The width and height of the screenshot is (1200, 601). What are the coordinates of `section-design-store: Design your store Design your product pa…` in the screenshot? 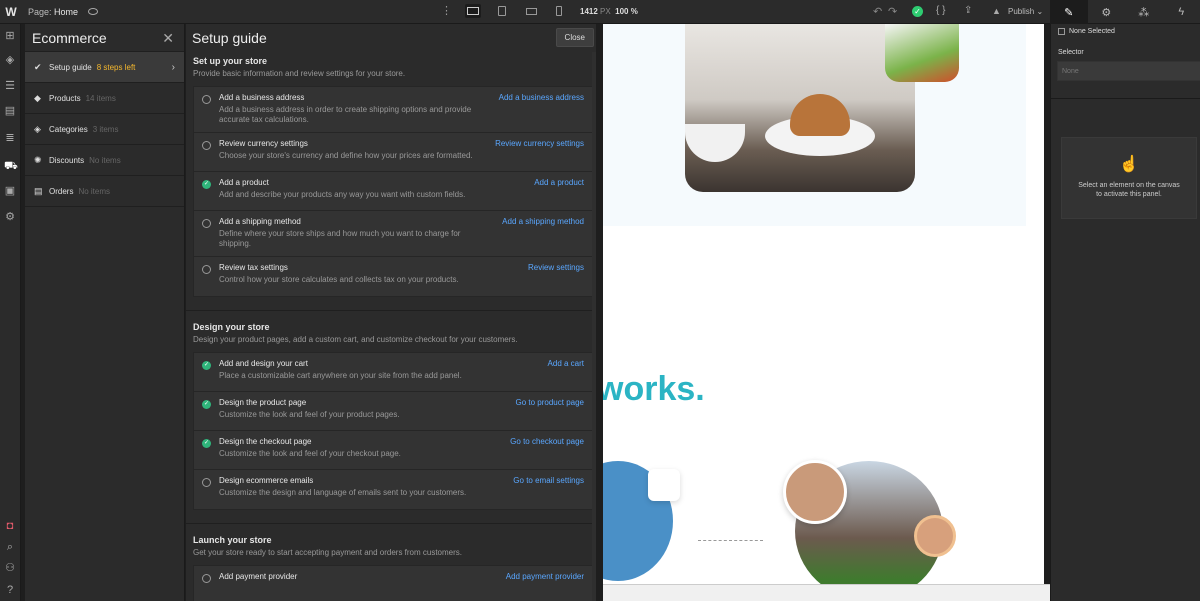 It's located at (391, 416).